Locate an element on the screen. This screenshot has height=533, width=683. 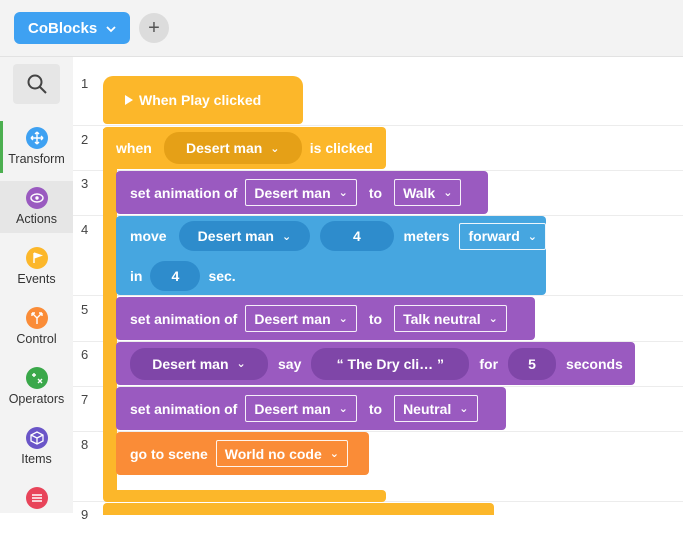
line-number: 4 is located at coordinates (85, 229).